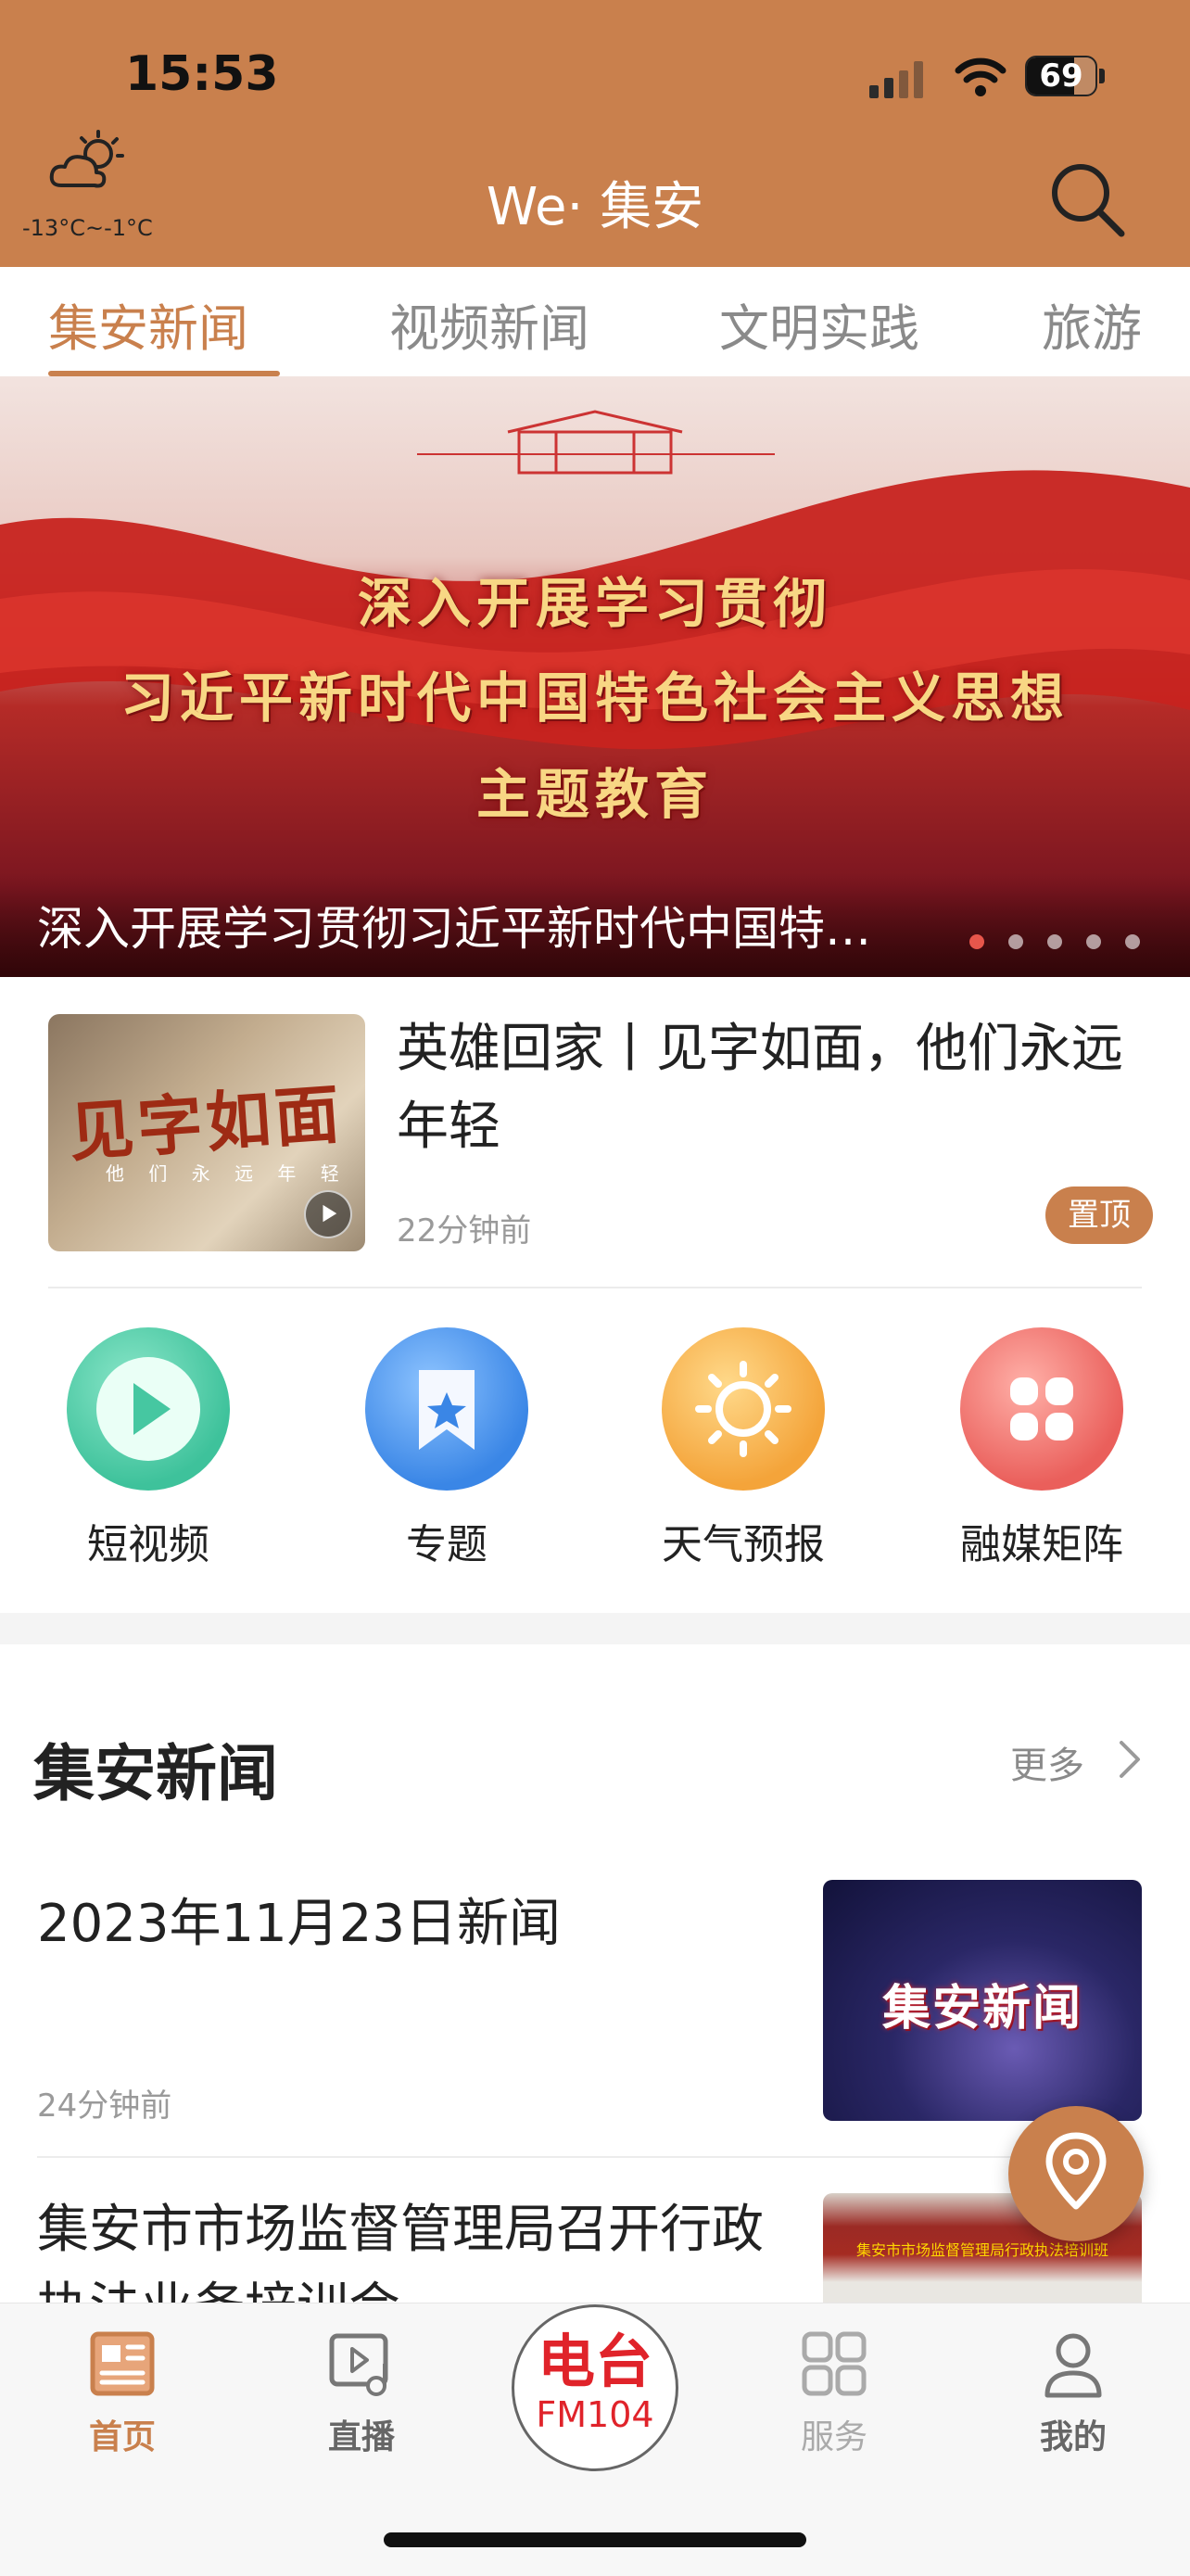  What do you see at coordinates (148, 1544) in the screenshot?
I see `entry-label: 短视频` at bounding box center [148, 1544].